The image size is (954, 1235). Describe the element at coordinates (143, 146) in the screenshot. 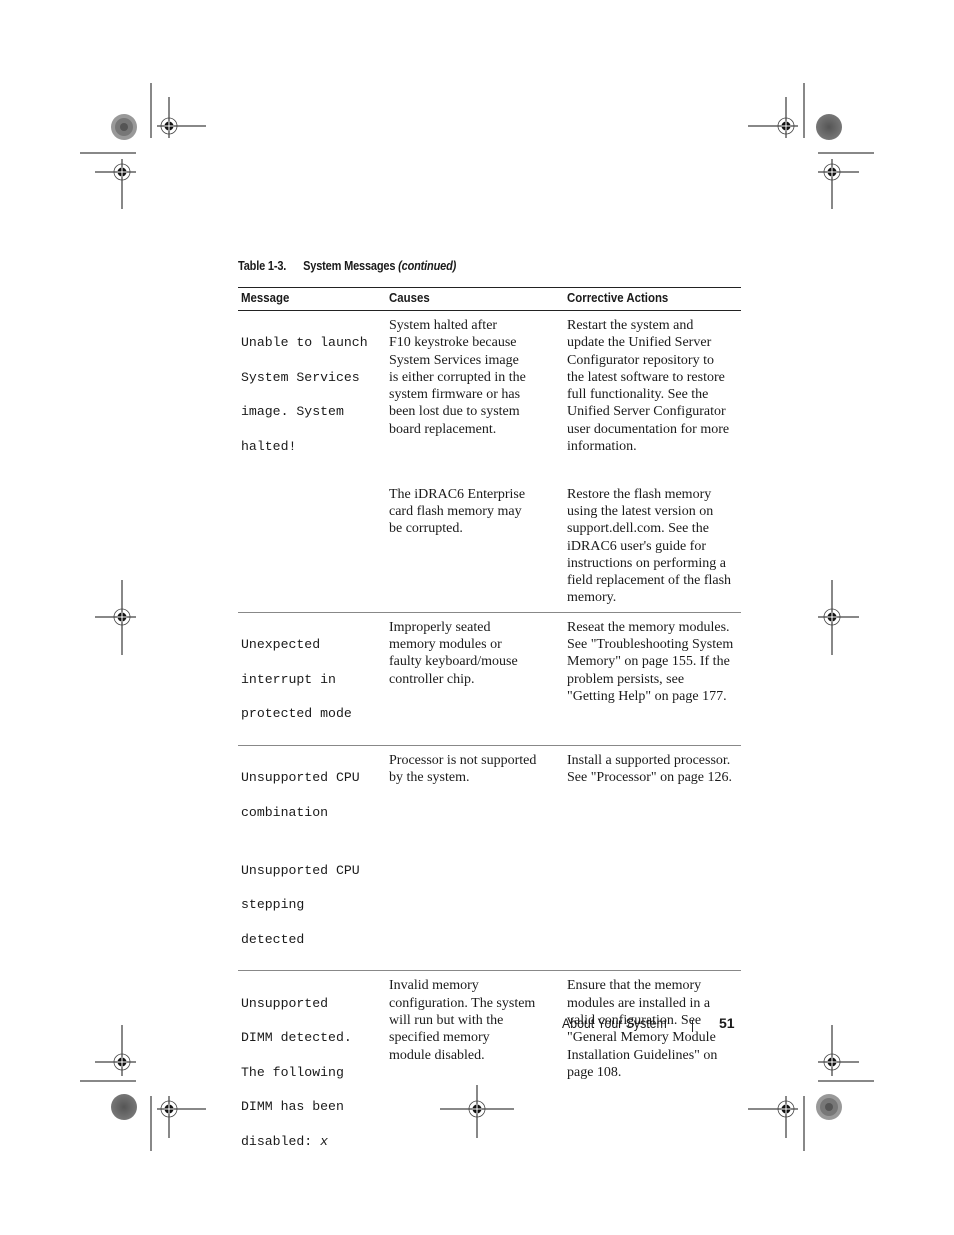

I see `crop-mark-top-left` at that location.